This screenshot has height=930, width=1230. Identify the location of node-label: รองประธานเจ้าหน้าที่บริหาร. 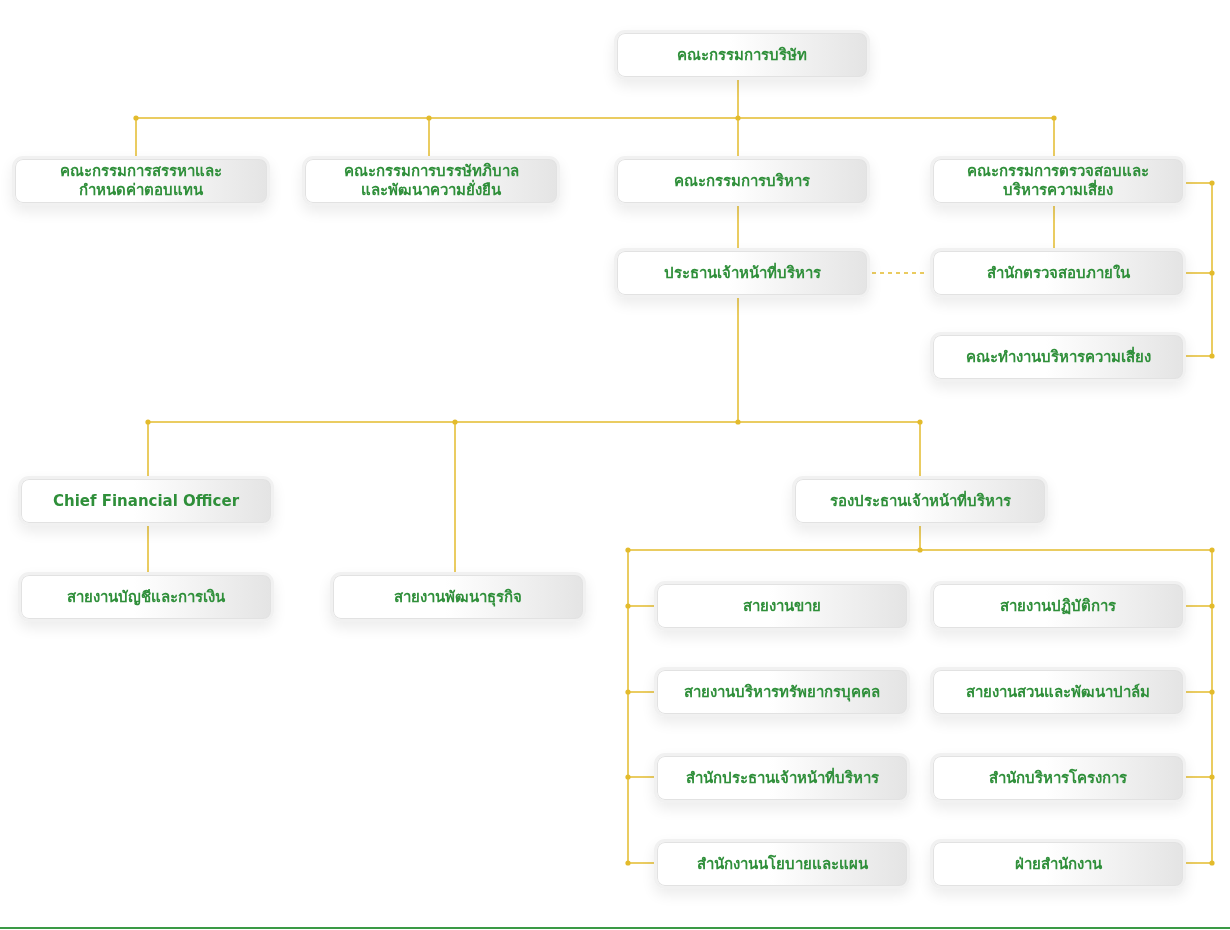
(920, 501).